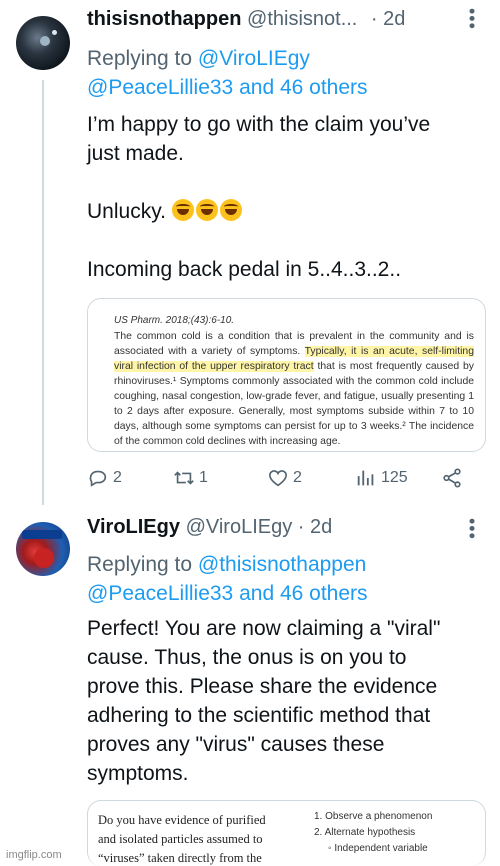  What do you see at coordinates (254, 58) in the screenshot?
I see `mention-link: @ViroLIEgy` at bounding box center [254, 58].